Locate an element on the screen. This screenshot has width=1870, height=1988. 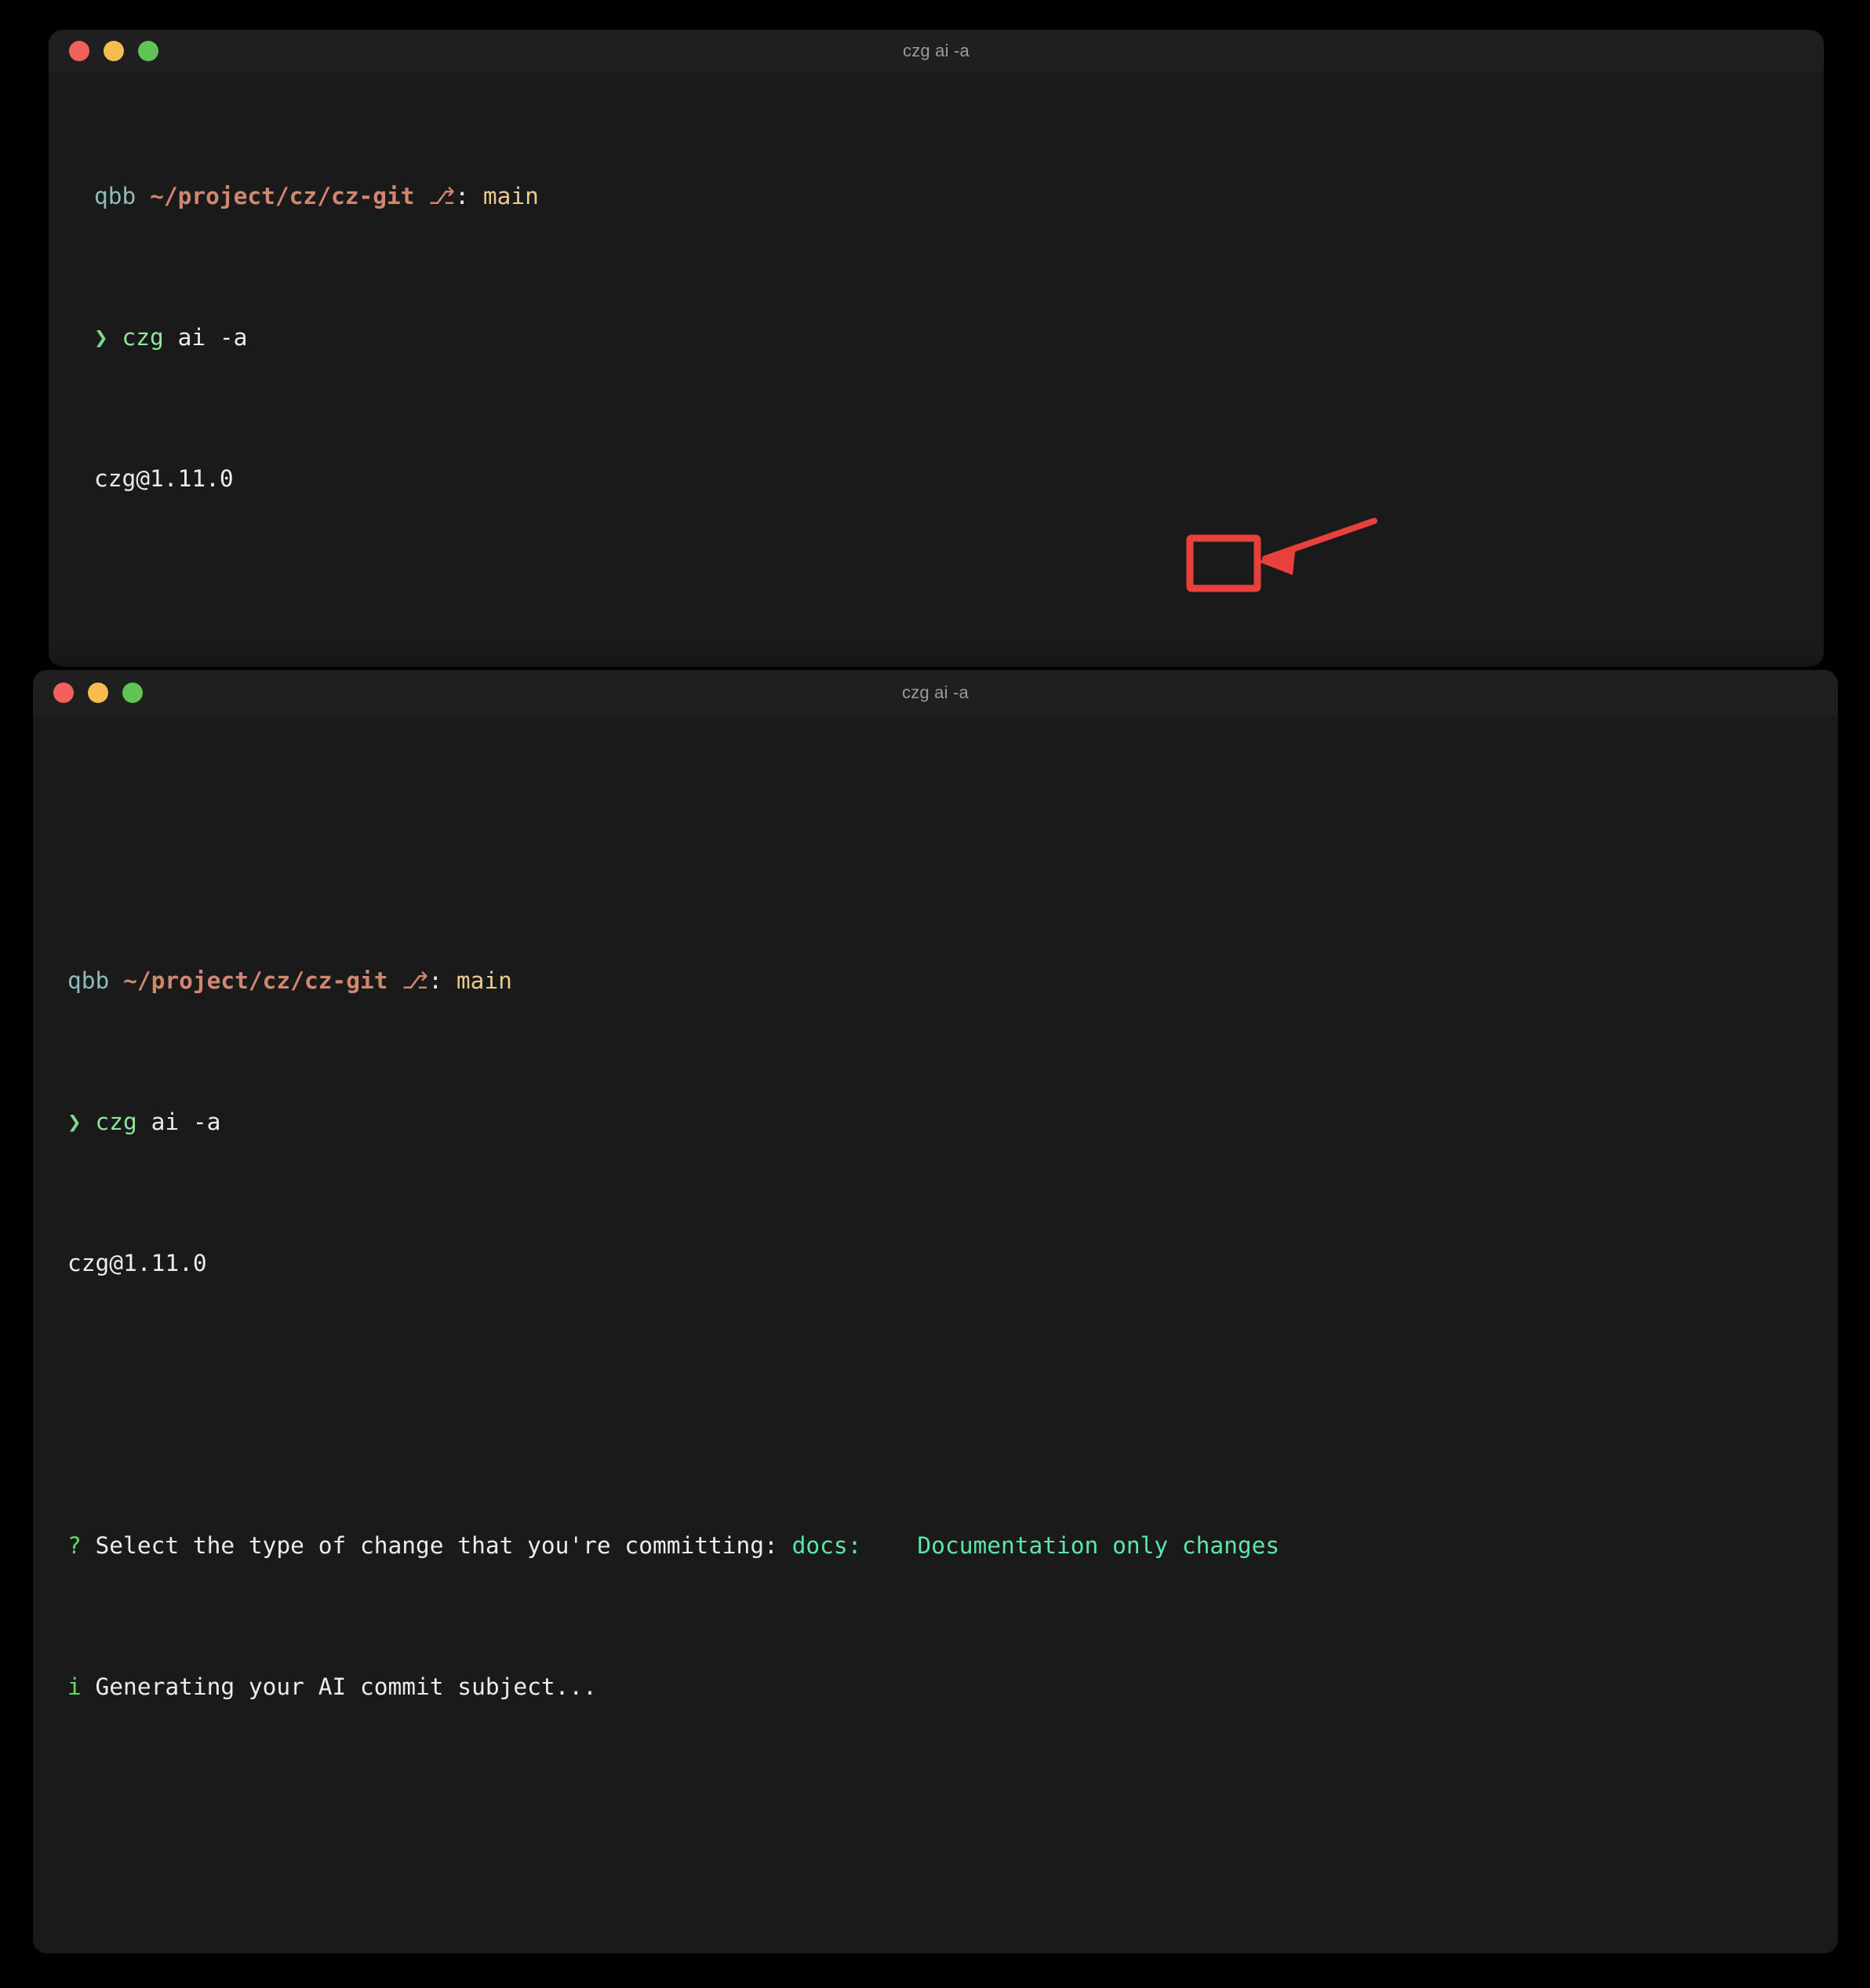
question-answer-desc: Documentation only changes is located at coordinates (1098, 1545).